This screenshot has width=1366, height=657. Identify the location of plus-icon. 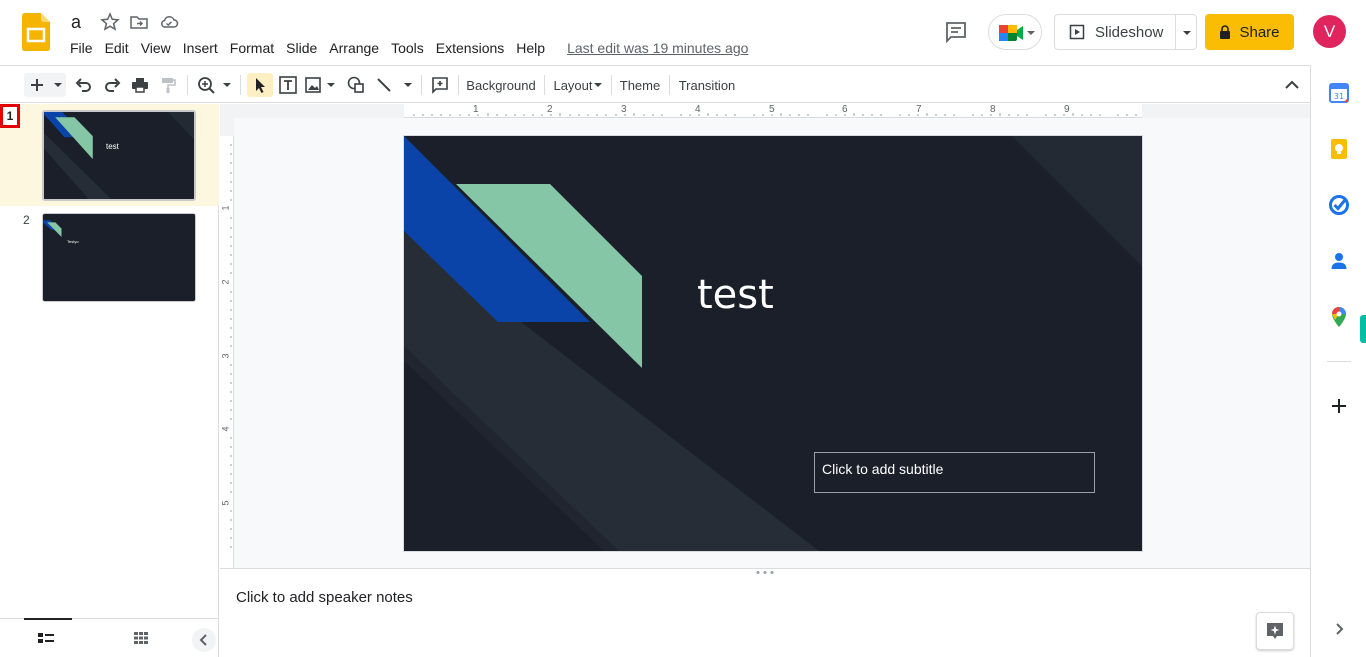
(37, 85).